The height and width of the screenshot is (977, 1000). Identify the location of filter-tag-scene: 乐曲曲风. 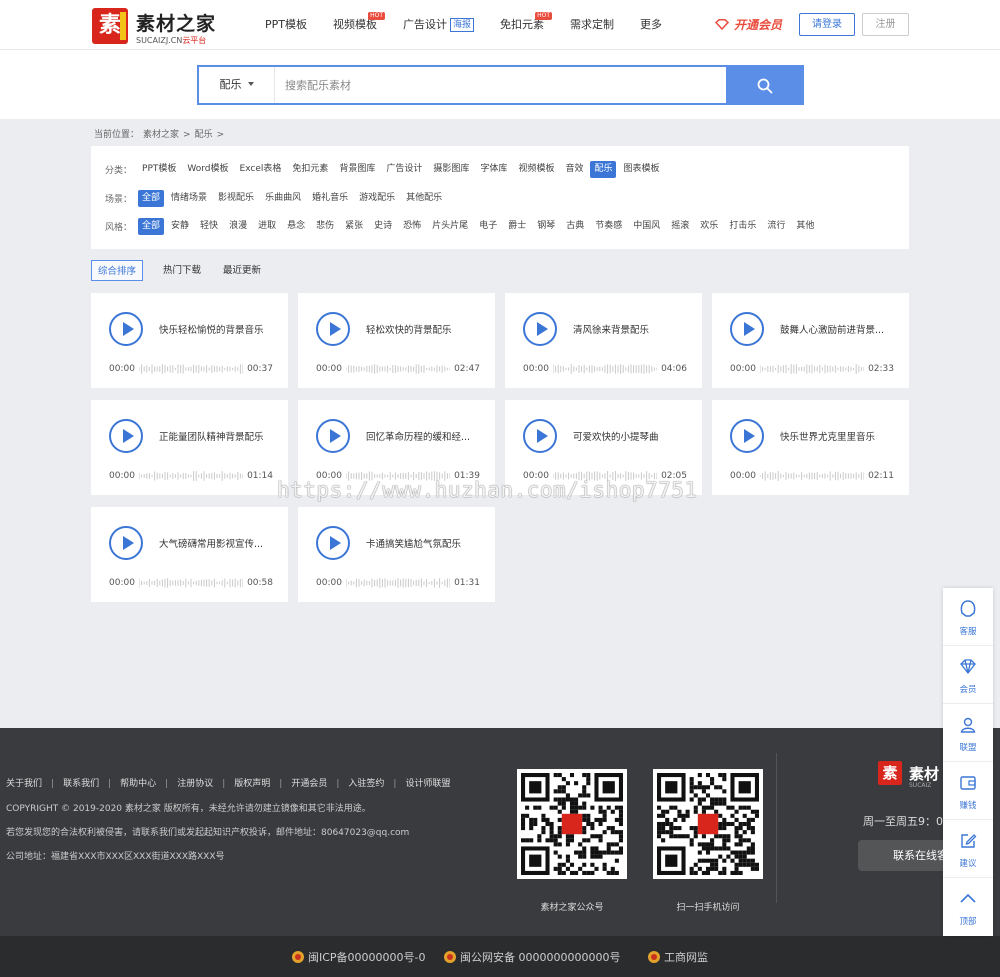
(283, 198).